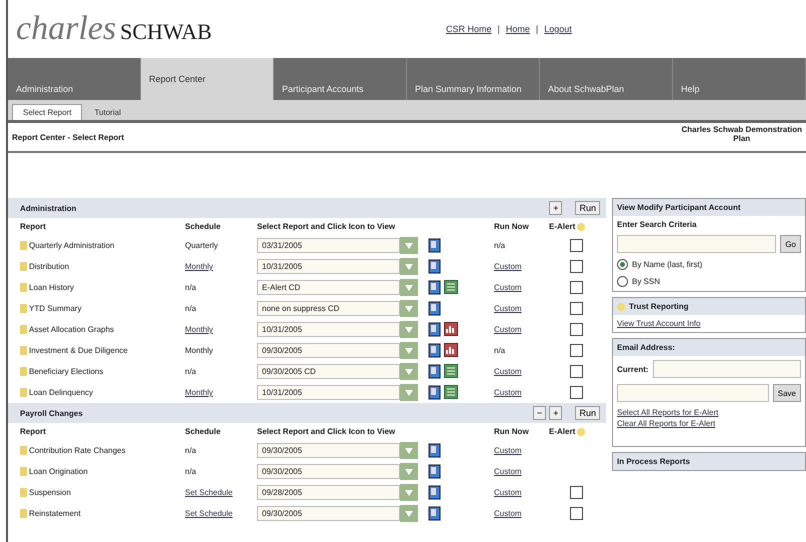 This screenshot has width=806, height=542. I want to click on panel-title: Trust Reporting, so click(659, 306).